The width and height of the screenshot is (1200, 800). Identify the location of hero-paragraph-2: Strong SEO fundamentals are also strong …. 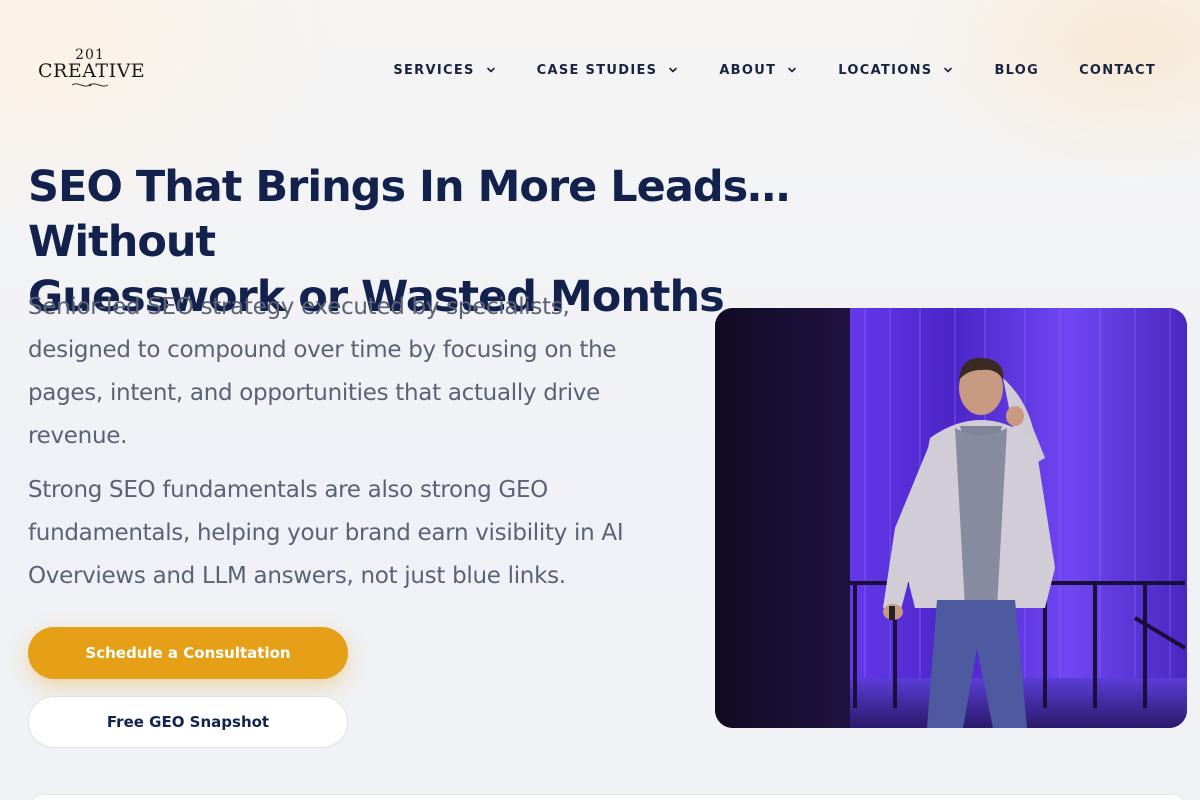
(326, 533).